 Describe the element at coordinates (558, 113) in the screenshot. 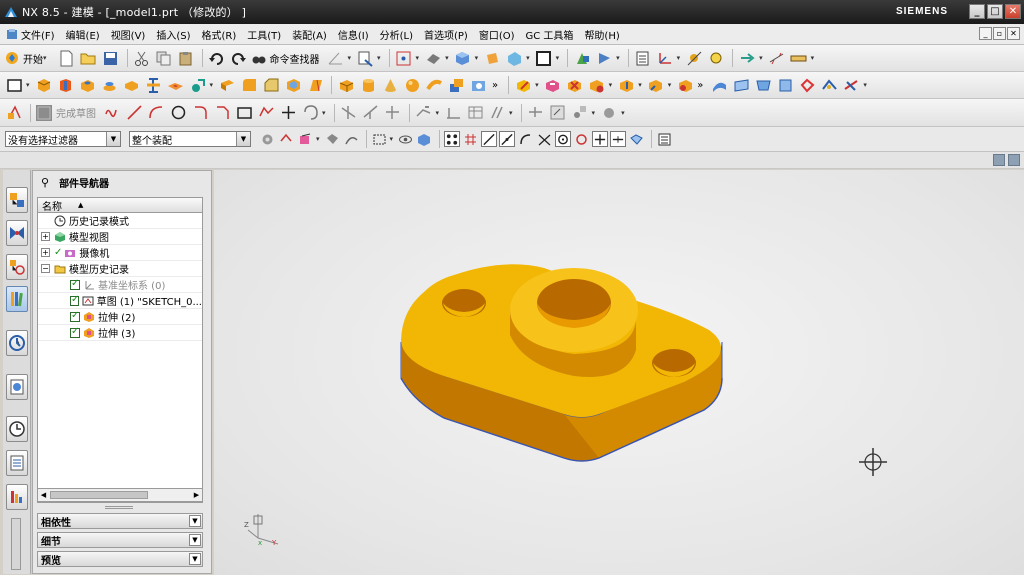

I see `sketch-edit-button` at that location.